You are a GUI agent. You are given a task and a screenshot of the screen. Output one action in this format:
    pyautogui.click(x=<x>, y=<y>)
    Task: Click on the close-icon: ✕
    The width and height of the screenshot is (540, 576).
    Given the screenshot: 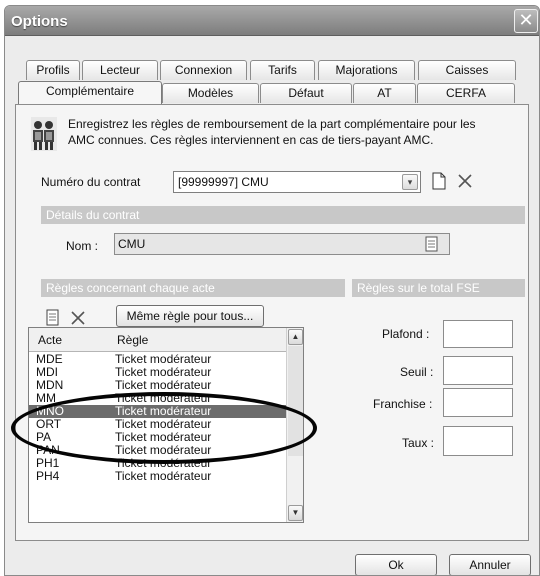 What is the action you would take?
    pyautogui.click(x=526, y=20)
    